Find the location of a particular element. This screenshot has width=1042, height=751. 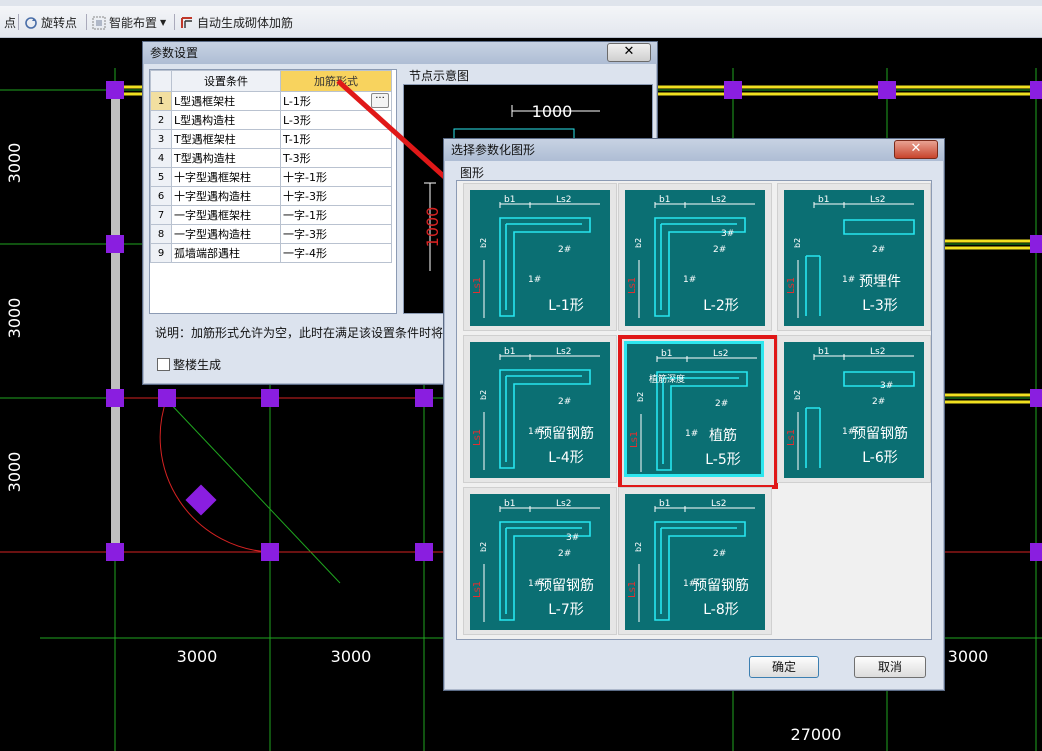

rotate-icon is located at coordinates (31, 22).